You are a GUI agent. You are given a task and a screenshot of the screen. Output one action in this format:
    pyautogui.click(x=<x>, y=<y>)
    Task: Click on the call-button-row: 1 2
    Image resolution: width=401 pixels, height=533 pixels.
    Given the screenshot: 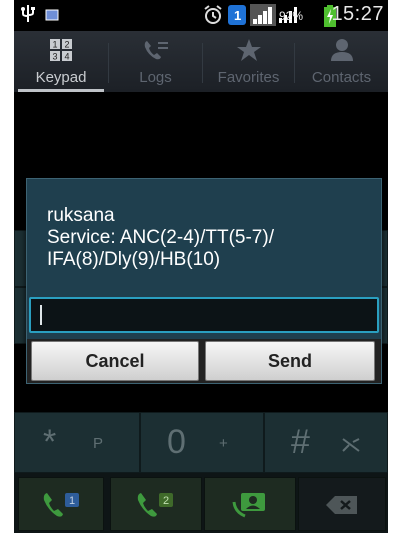 What is the action you would take?
    pyautogui.click(x=201, y=503)
    